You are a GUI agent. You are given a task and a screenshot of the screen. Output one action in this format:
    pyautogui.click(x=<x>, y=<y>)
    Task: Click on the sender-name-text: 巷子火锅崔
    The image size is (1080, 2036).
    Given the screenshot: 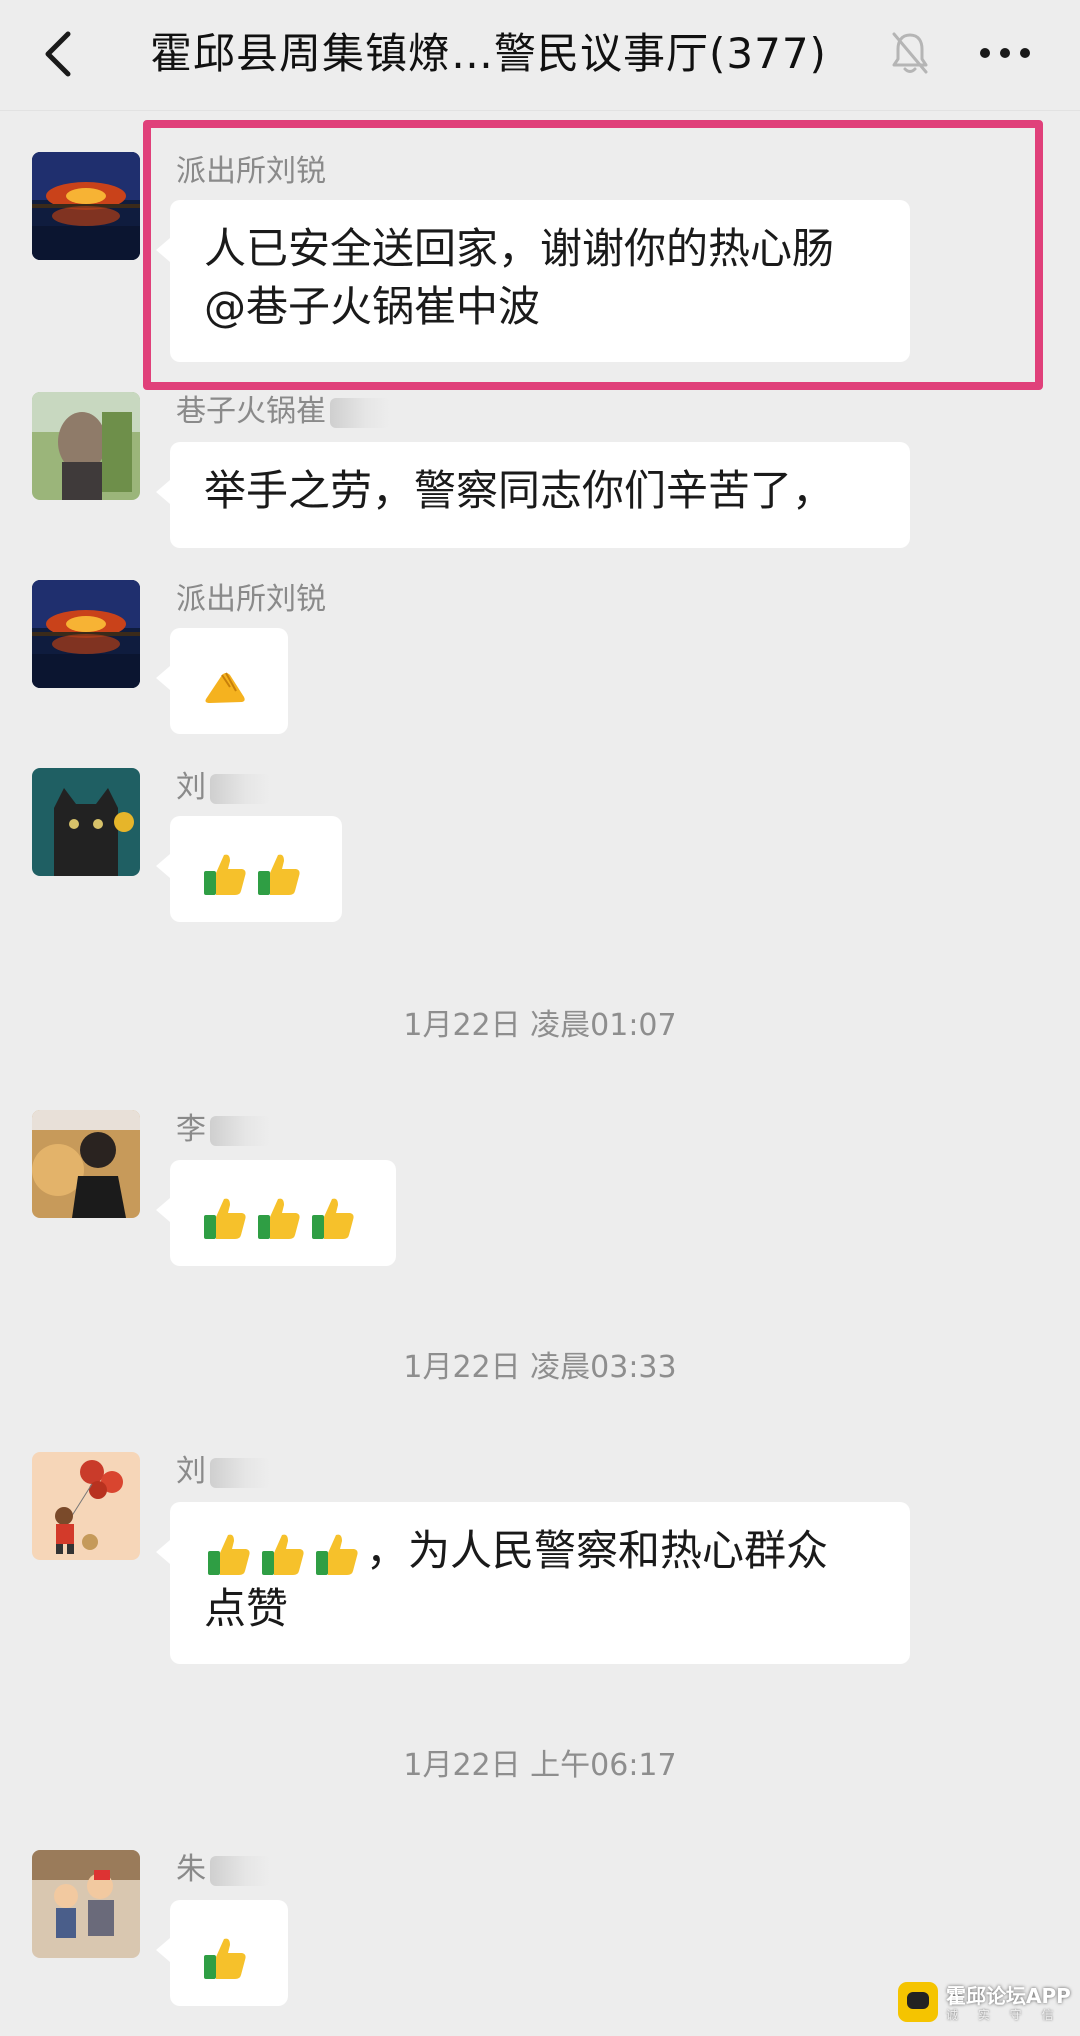 What is the action you would take?
    pyautogui.click(x=251, y=411)
    